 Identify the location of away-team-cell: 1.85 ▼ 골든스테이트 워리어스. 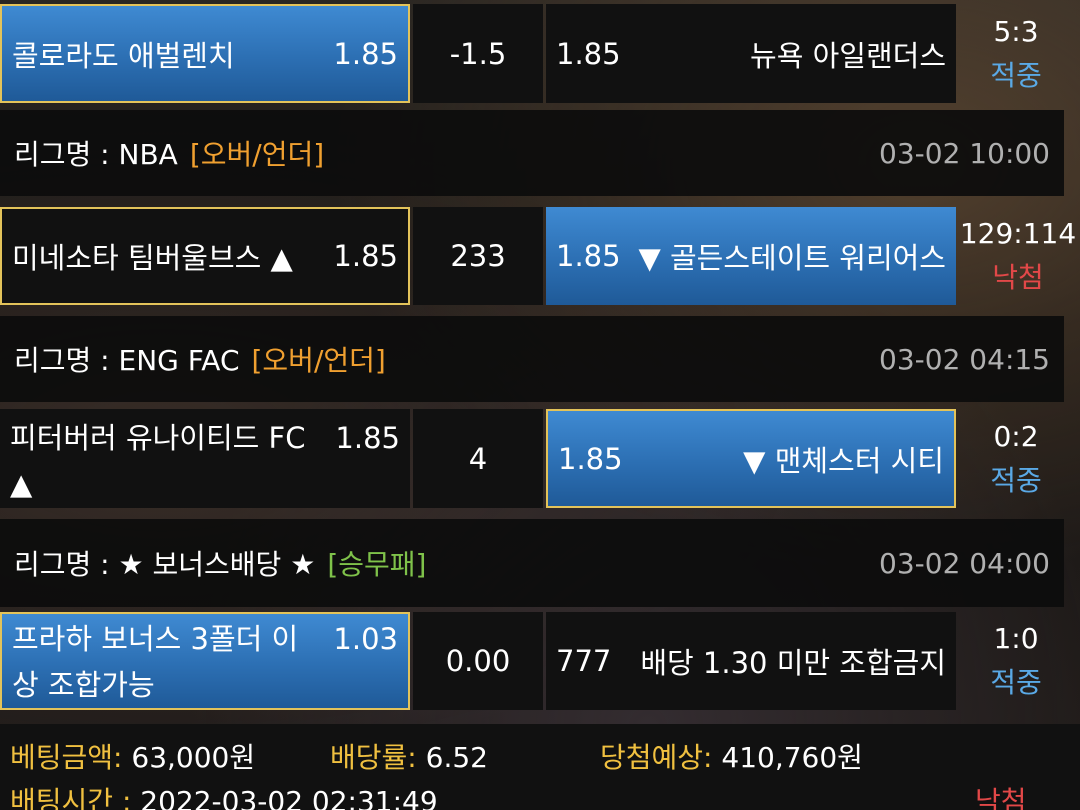
(751, 256).